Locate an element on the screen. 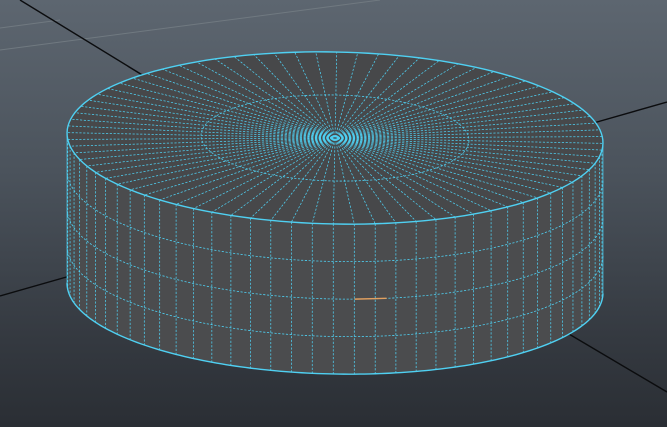 The width and height of the screenshot is (667, 427). ground-grid is located at coordinates (190, 25).